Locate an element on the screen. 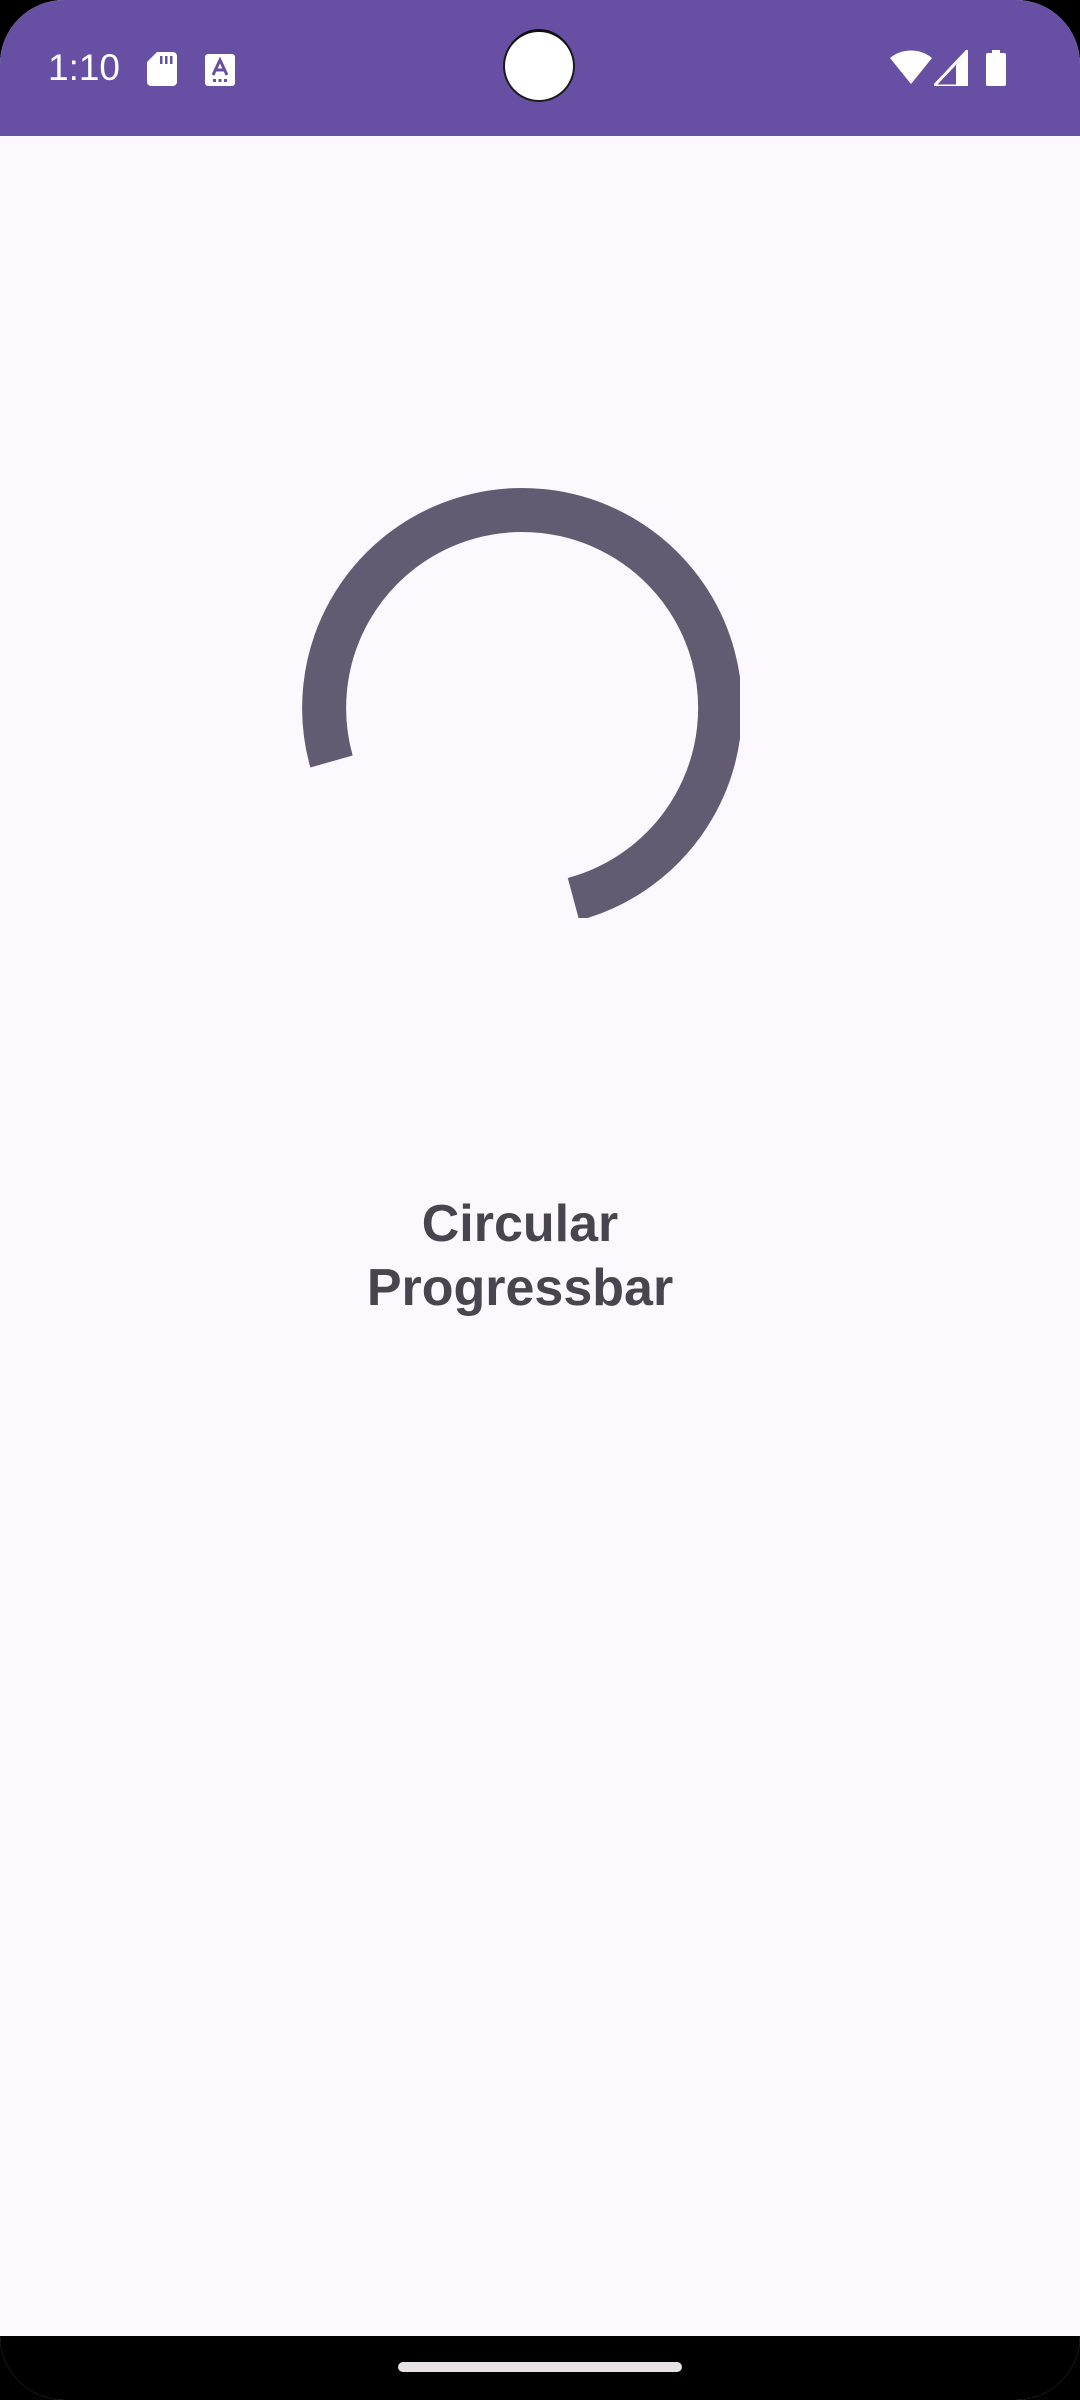 Image resolution: width=1080 pixels, height=2400 pixels. page-title: Circular Progressbar is located at coordinates (520, 1256).